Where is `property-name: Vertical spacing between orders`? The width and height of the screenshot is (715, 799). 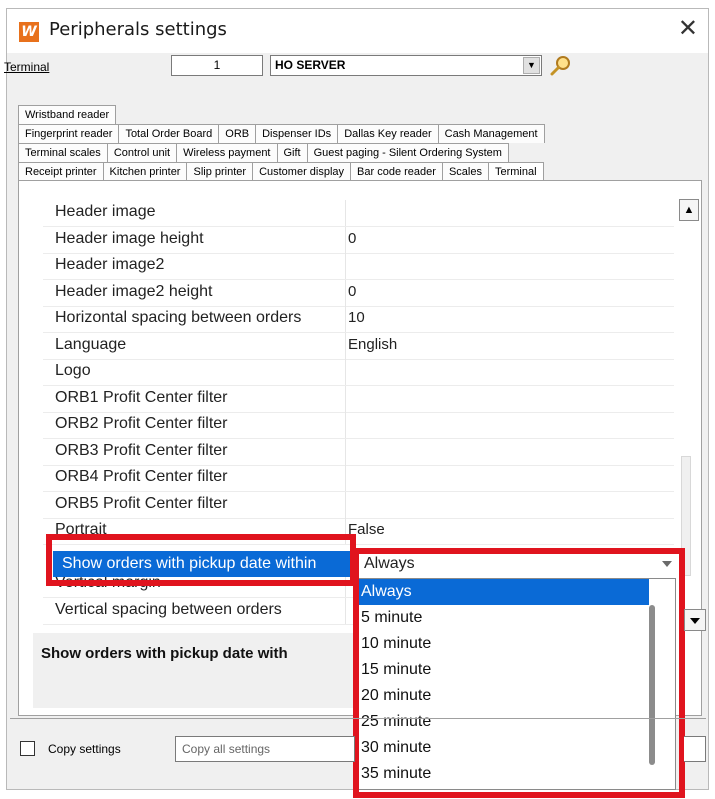 property-name: Vertical spacing between orders is located at coordinates (168, 609).